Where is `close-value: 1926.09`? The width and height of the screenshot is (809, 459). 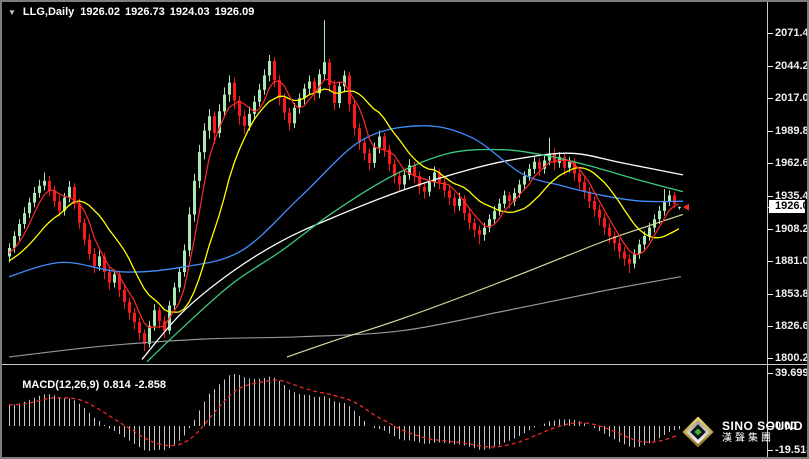
close-value: 1926.09 is located at coordinates (234, 12).